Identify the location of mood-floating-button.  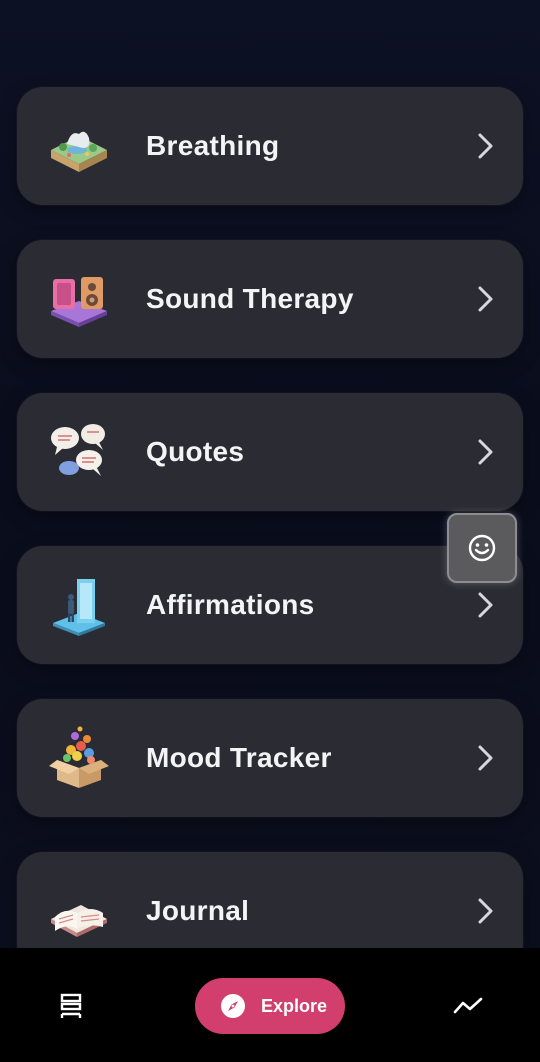
(482, 548).